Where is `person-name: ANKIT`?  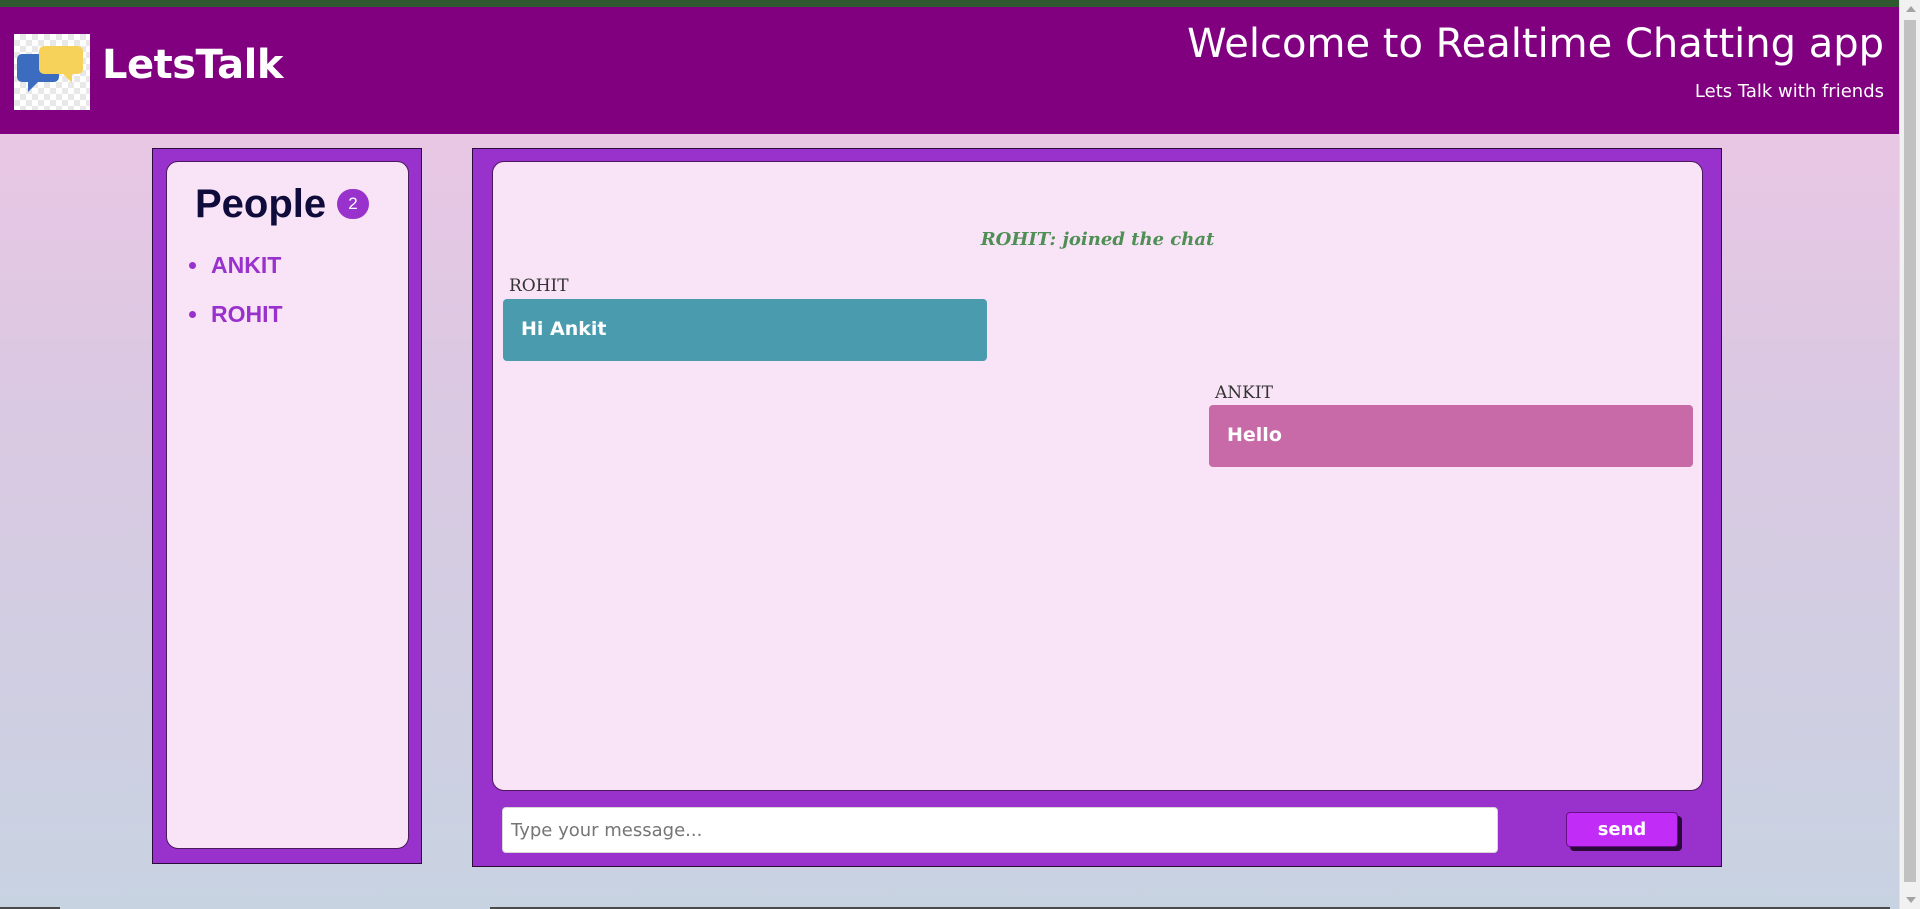
person-name: ANKIT is located at coordinates (246, 265).